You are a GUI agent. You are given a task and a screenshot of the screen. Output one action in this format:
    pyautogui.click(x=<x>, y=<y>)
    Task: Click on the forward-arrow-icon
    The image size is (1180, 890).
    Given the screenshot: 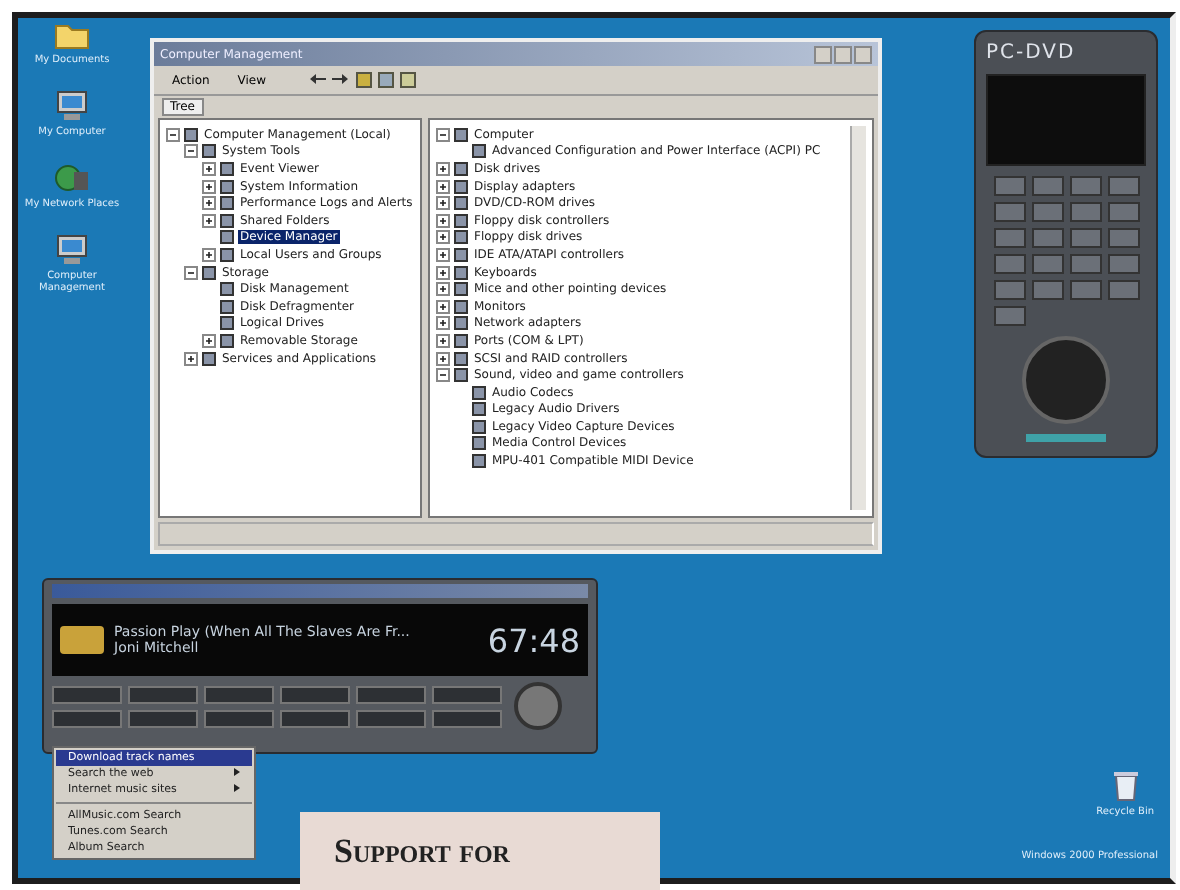 What is the action you would take?
    pyautogui.click(x=341, y=79)
    